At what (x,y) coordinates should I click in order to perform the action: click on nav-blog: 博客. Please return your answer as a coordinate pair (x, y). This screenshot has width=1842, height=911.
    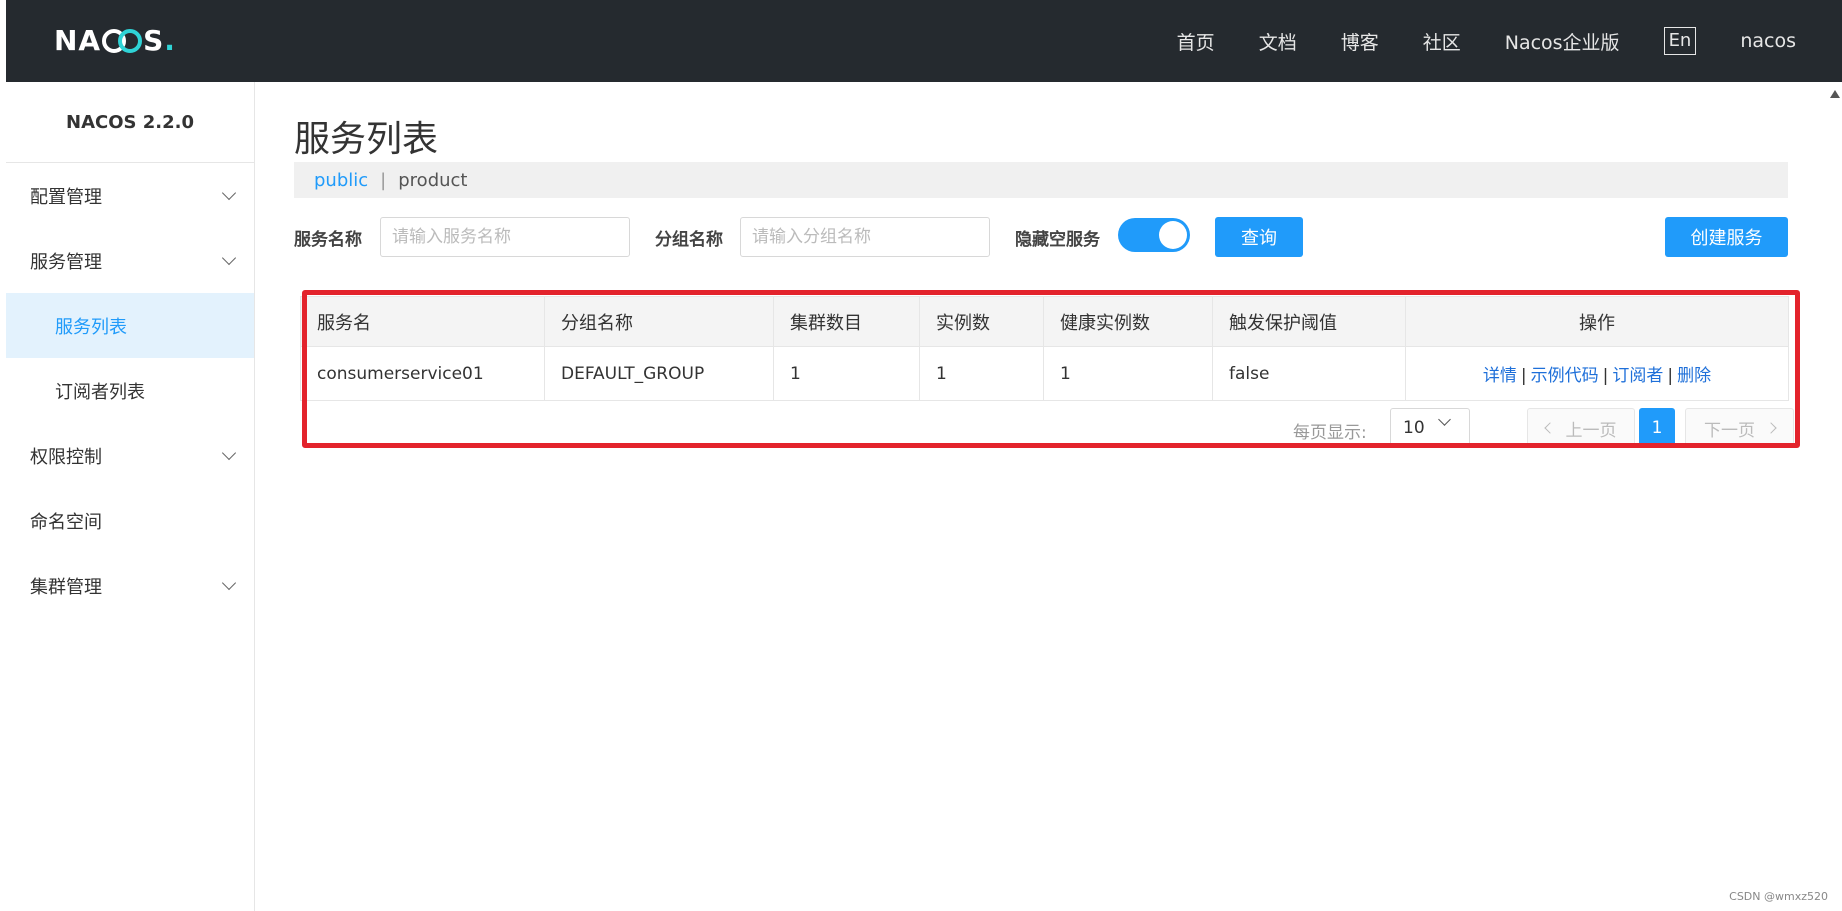
    Looking at the image, I should click on (1360, 41).